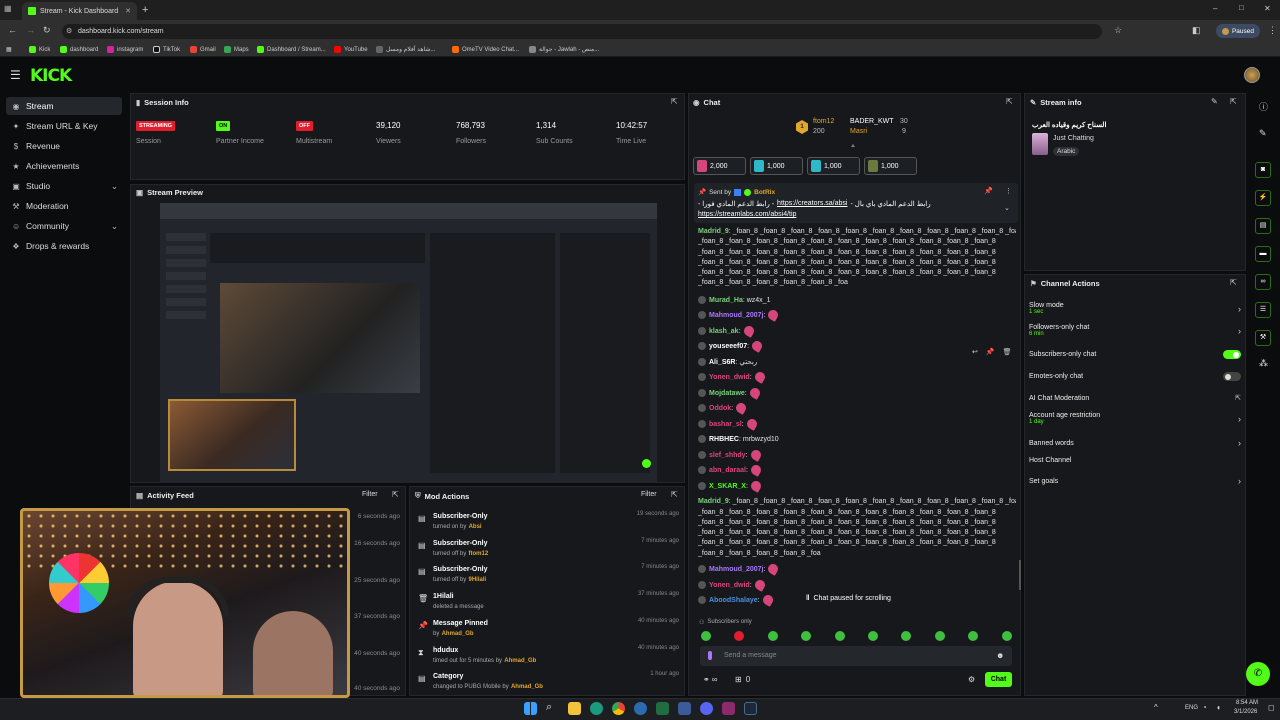  I want to click on discord-icon, so click(706, 708).